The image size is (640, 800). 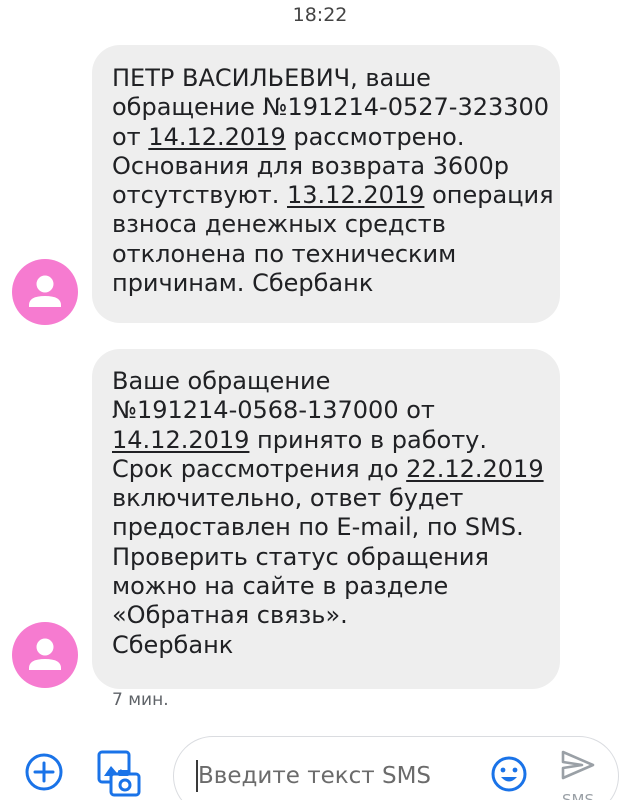 I want to click on gallery-icon, so click(x=119, y=773).